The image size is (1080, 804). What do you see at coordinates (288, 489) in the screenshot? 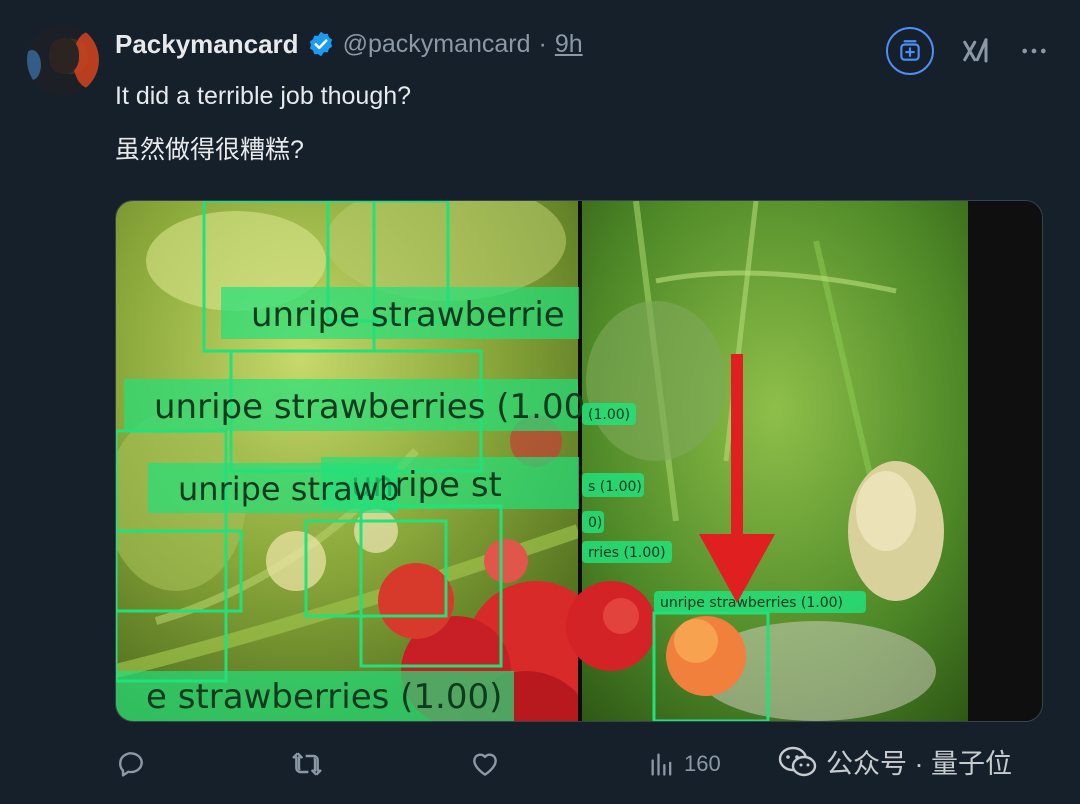
I see `detection-label: unripe strawb` at bounding box center [288, 489].